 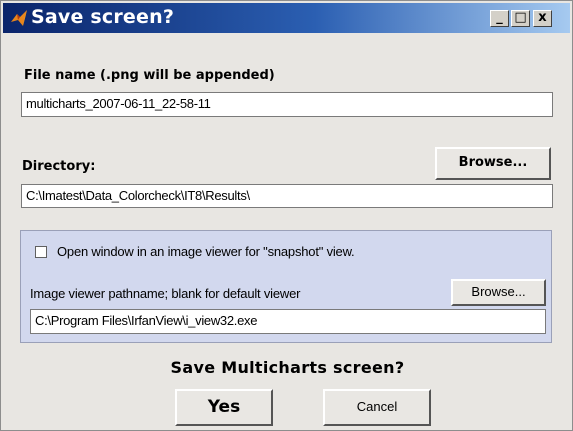 I want to click on open-viewer-checkbox, so click(x=41, y=252).